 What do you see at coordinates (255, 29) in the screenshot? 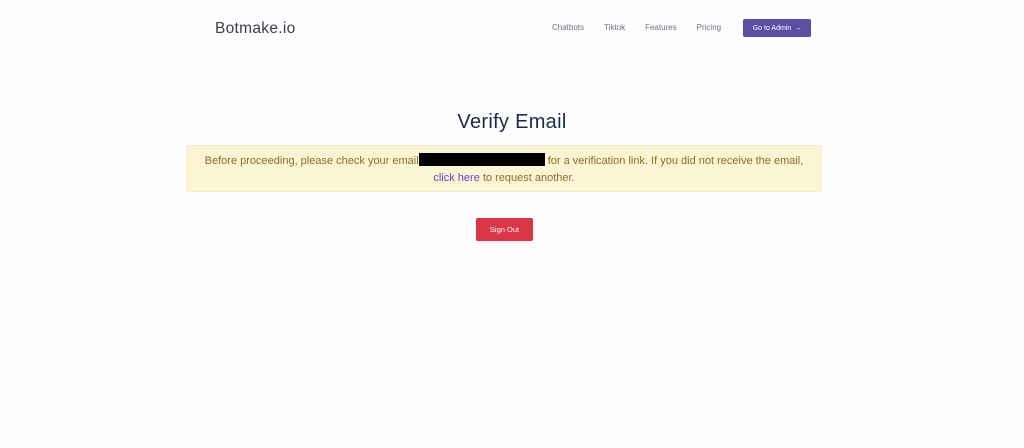
I see `brand-logo: Botmake.io` at bounding box center [255, 29].